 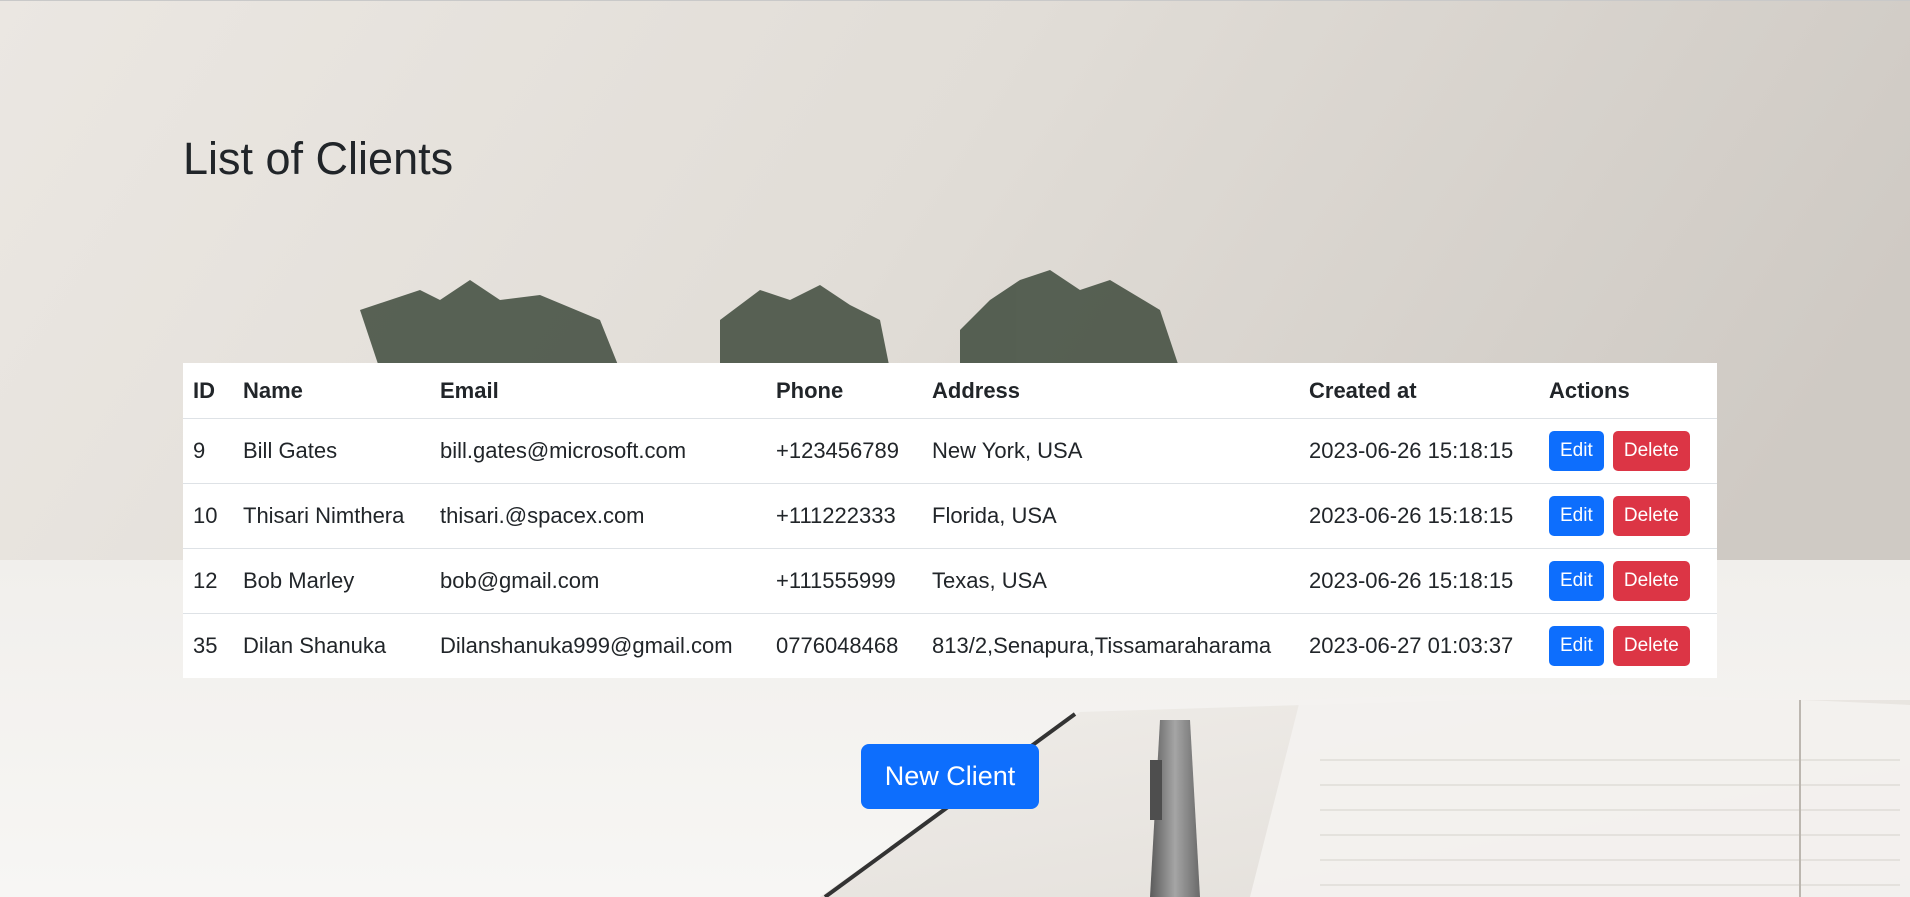 What do you see at coordinates (208, 391) in the screenshot?
I see `column-header-id: ID` at bounding box center [208, 391].